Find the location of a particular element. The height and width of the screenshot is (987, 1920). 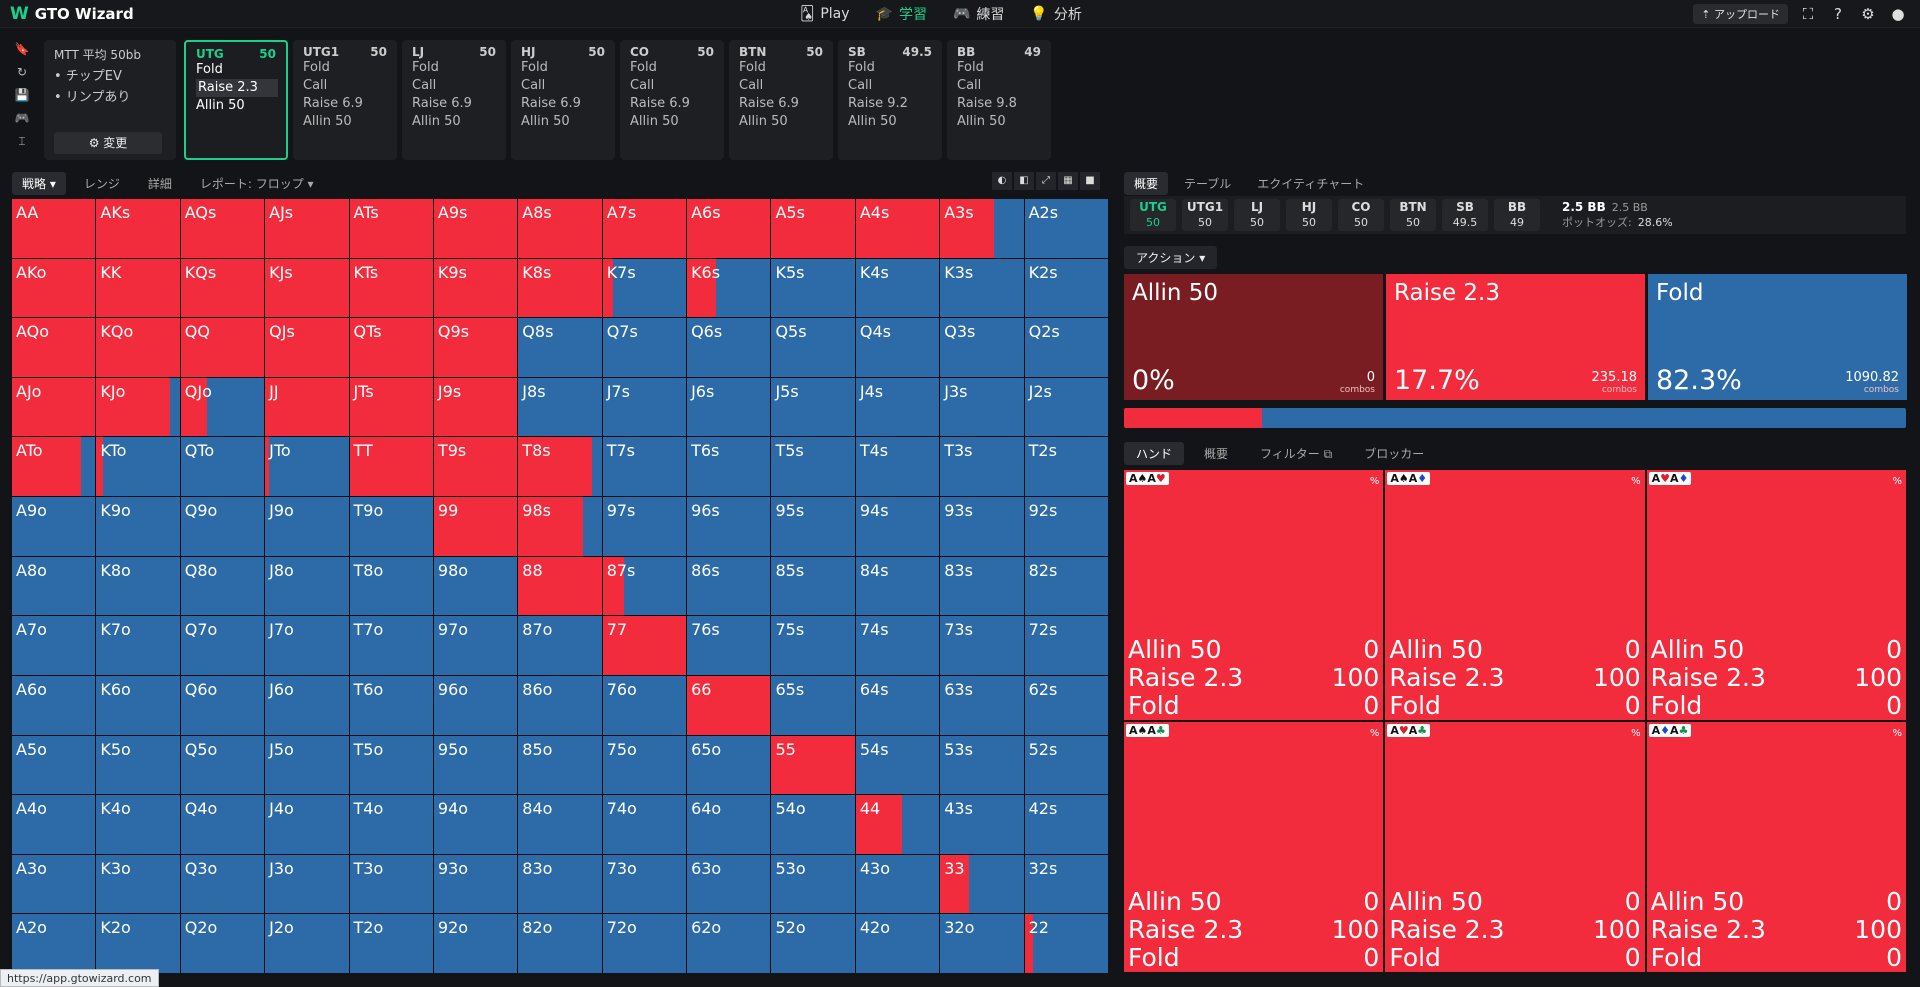

hand-cell: 88 is located at coordinates (560, 586).